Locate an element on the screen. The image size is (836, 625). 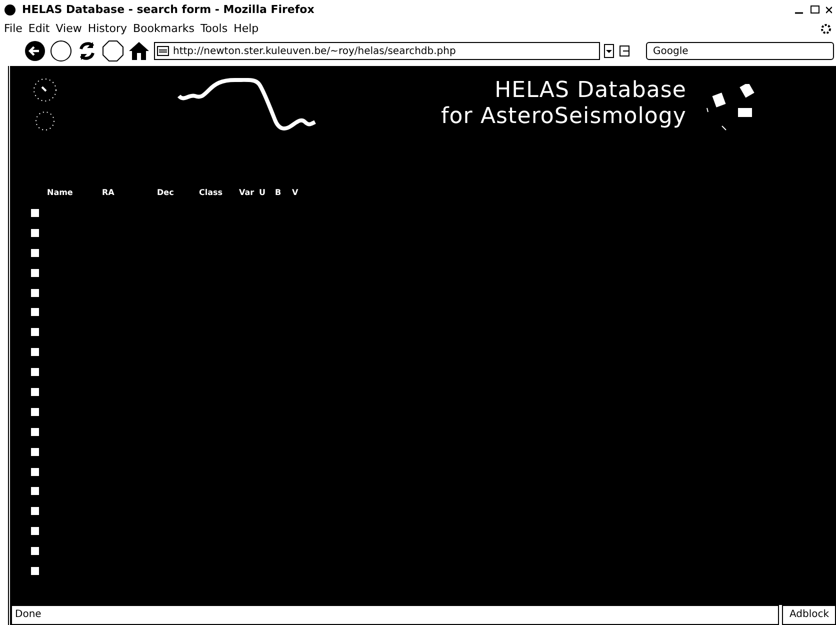
close-icon is located at coordinates (829, 10).